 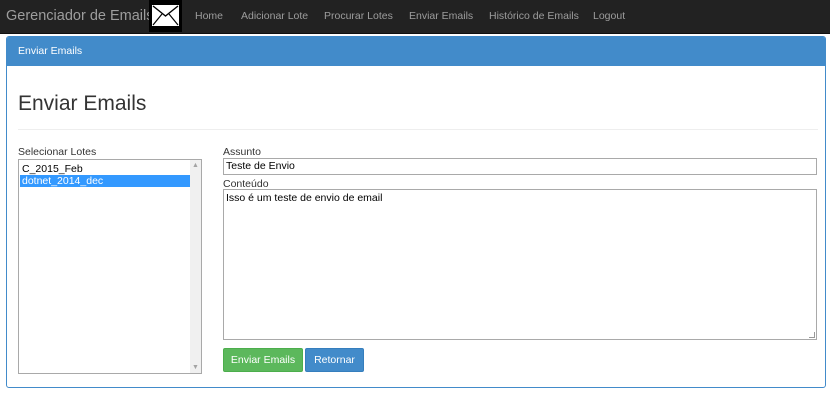 I want to click on scroll-down-icon: ▼, so click(x=195, y=367).